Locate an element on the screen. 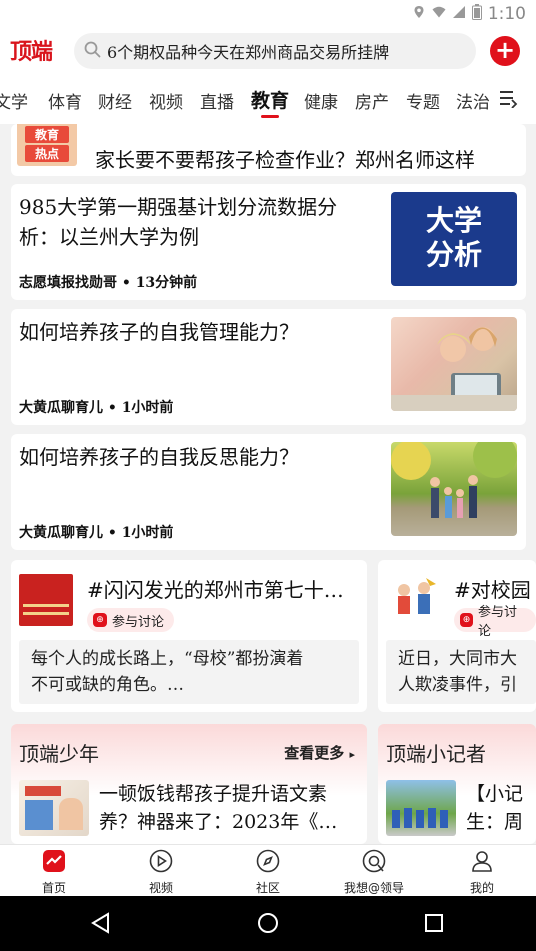 Image resolution: width=536 pixels, height=951 pixels. tab-menu-button is located at coordinates (516, 103).